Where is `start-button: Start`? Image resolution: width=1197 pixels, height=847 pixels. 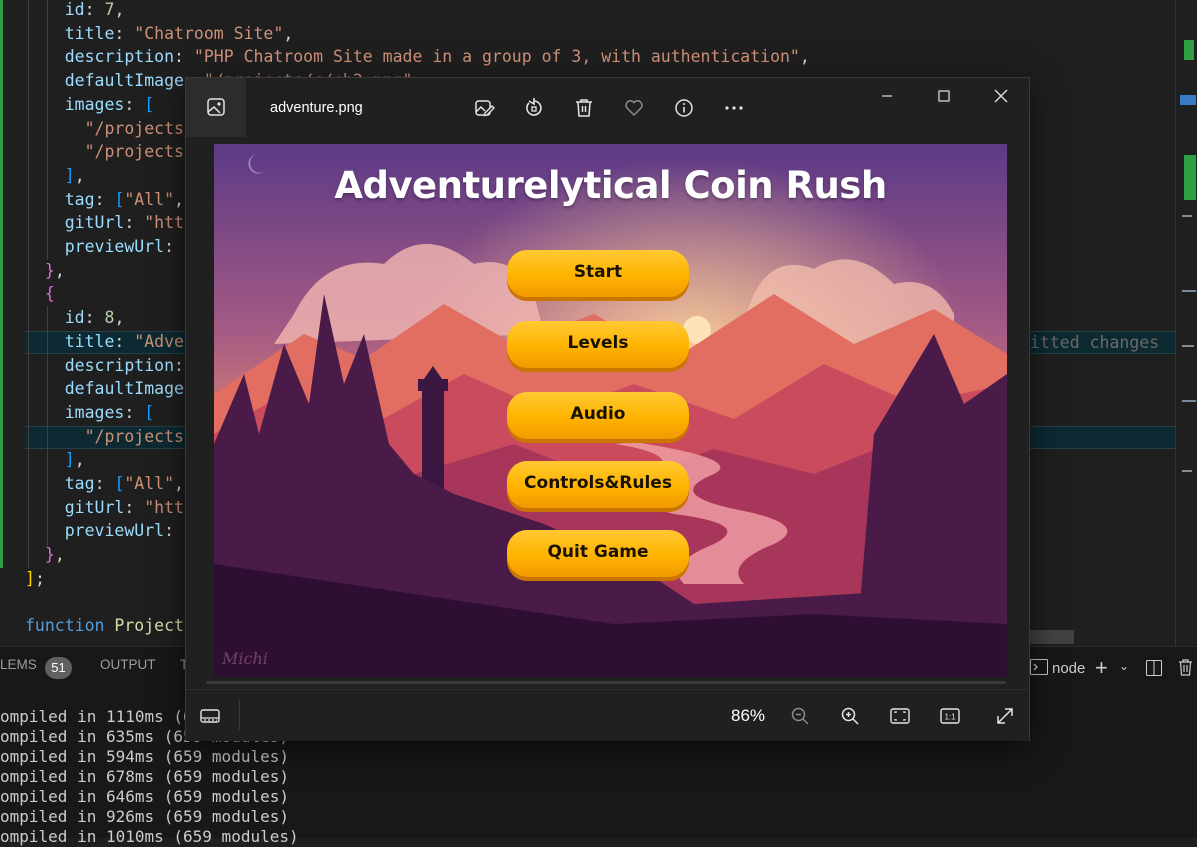
start-button: Start is located at coordinates (598, 273).